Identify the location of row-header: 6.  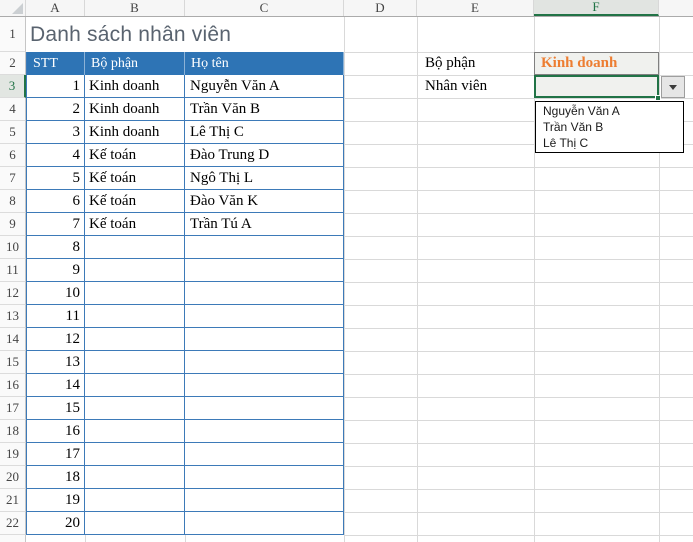
(13, 155).